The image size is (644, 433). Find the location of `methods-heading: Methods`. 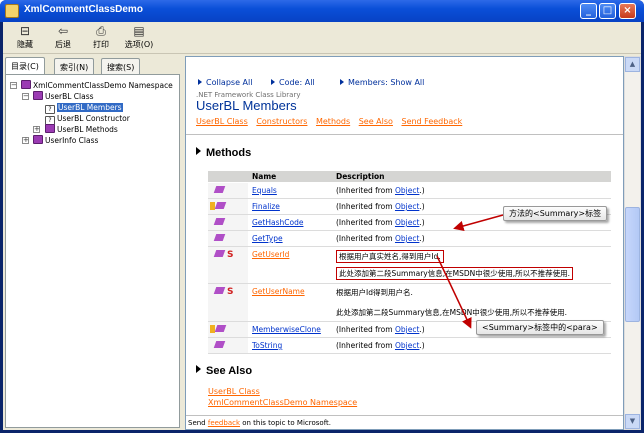

methods-heading: Methods is located at coordinates (223, 153).